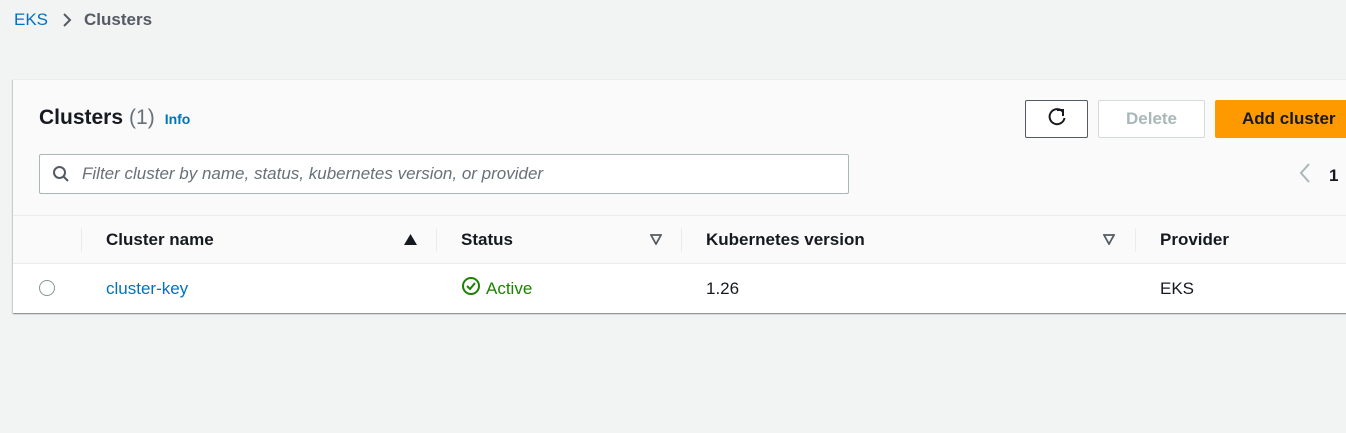 The width and height of the screenshot is (1346, 433). I want to click on info-link: Info, so click(178, 119).